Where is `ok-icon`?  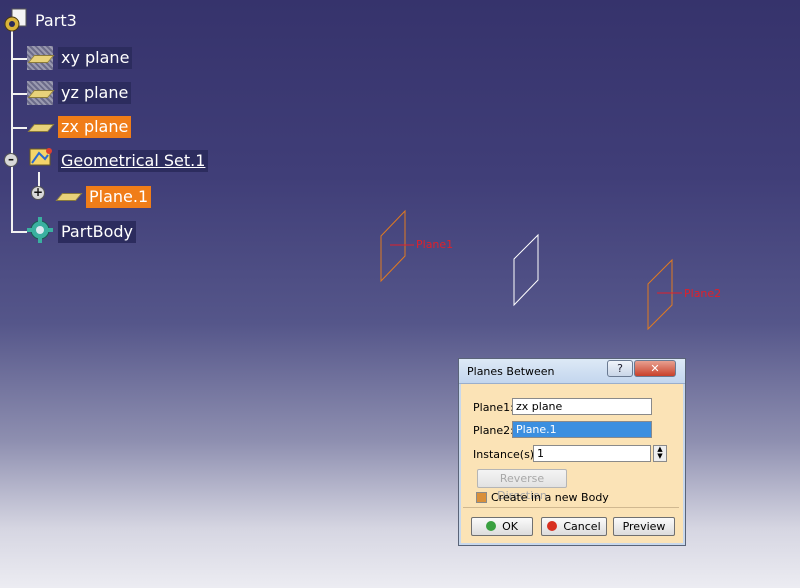 ok-icon is located at coordinates (491, 526).